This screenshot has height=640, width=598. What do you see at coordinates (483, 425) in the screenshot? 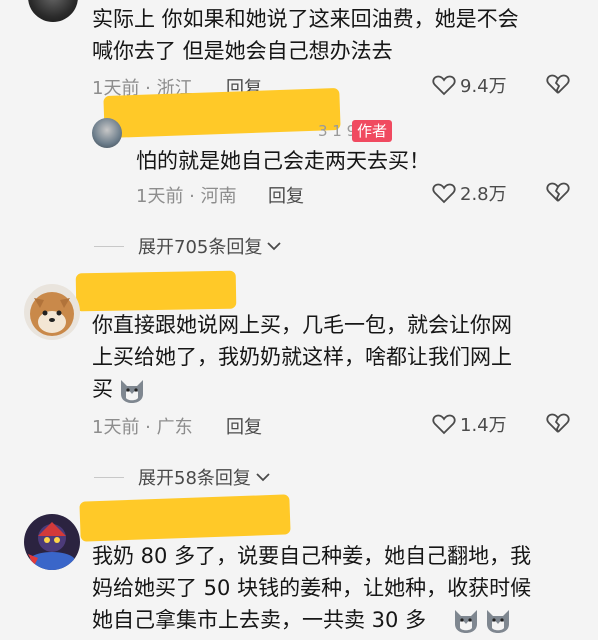
I see `like-count: 1.4万` at bounding box center [483, 425].